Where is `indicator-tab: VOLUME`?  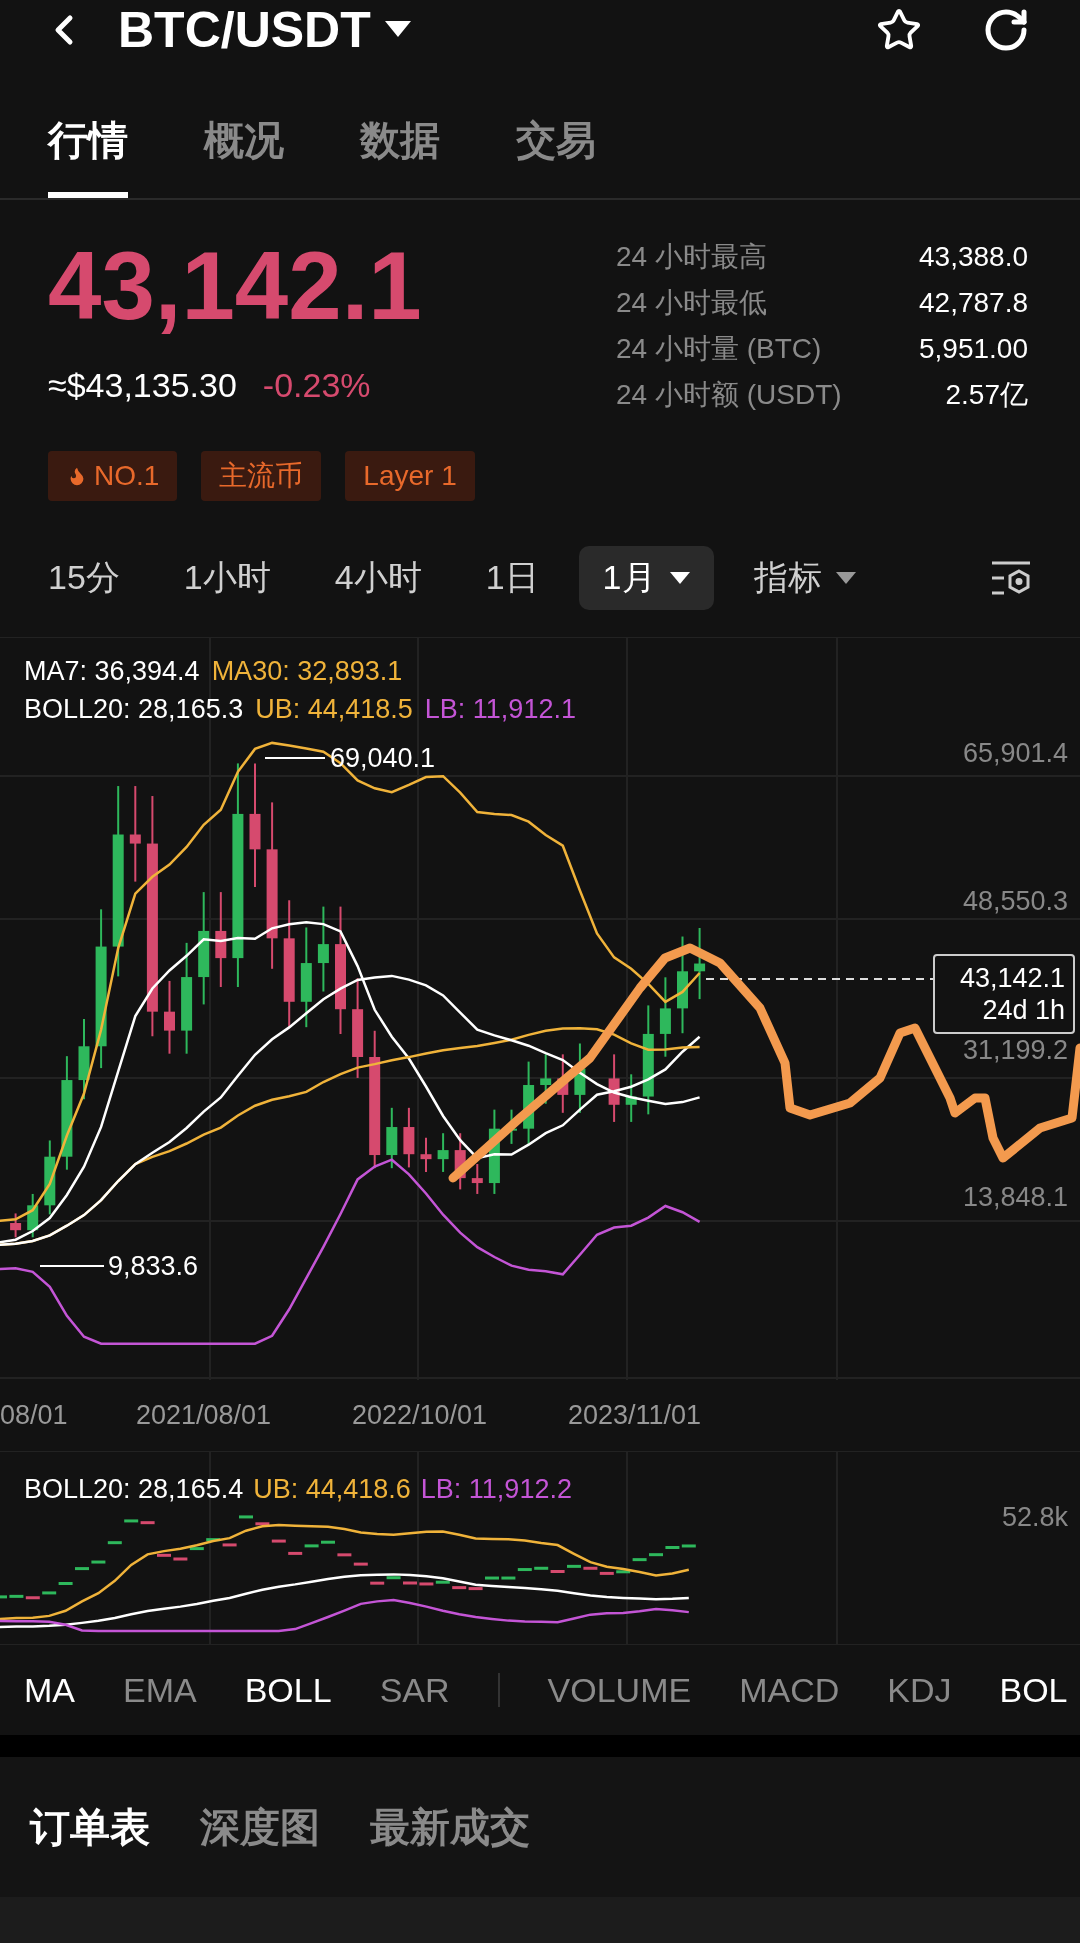
indicator-tab: VOLUME is located at coordinates (619, 1690).